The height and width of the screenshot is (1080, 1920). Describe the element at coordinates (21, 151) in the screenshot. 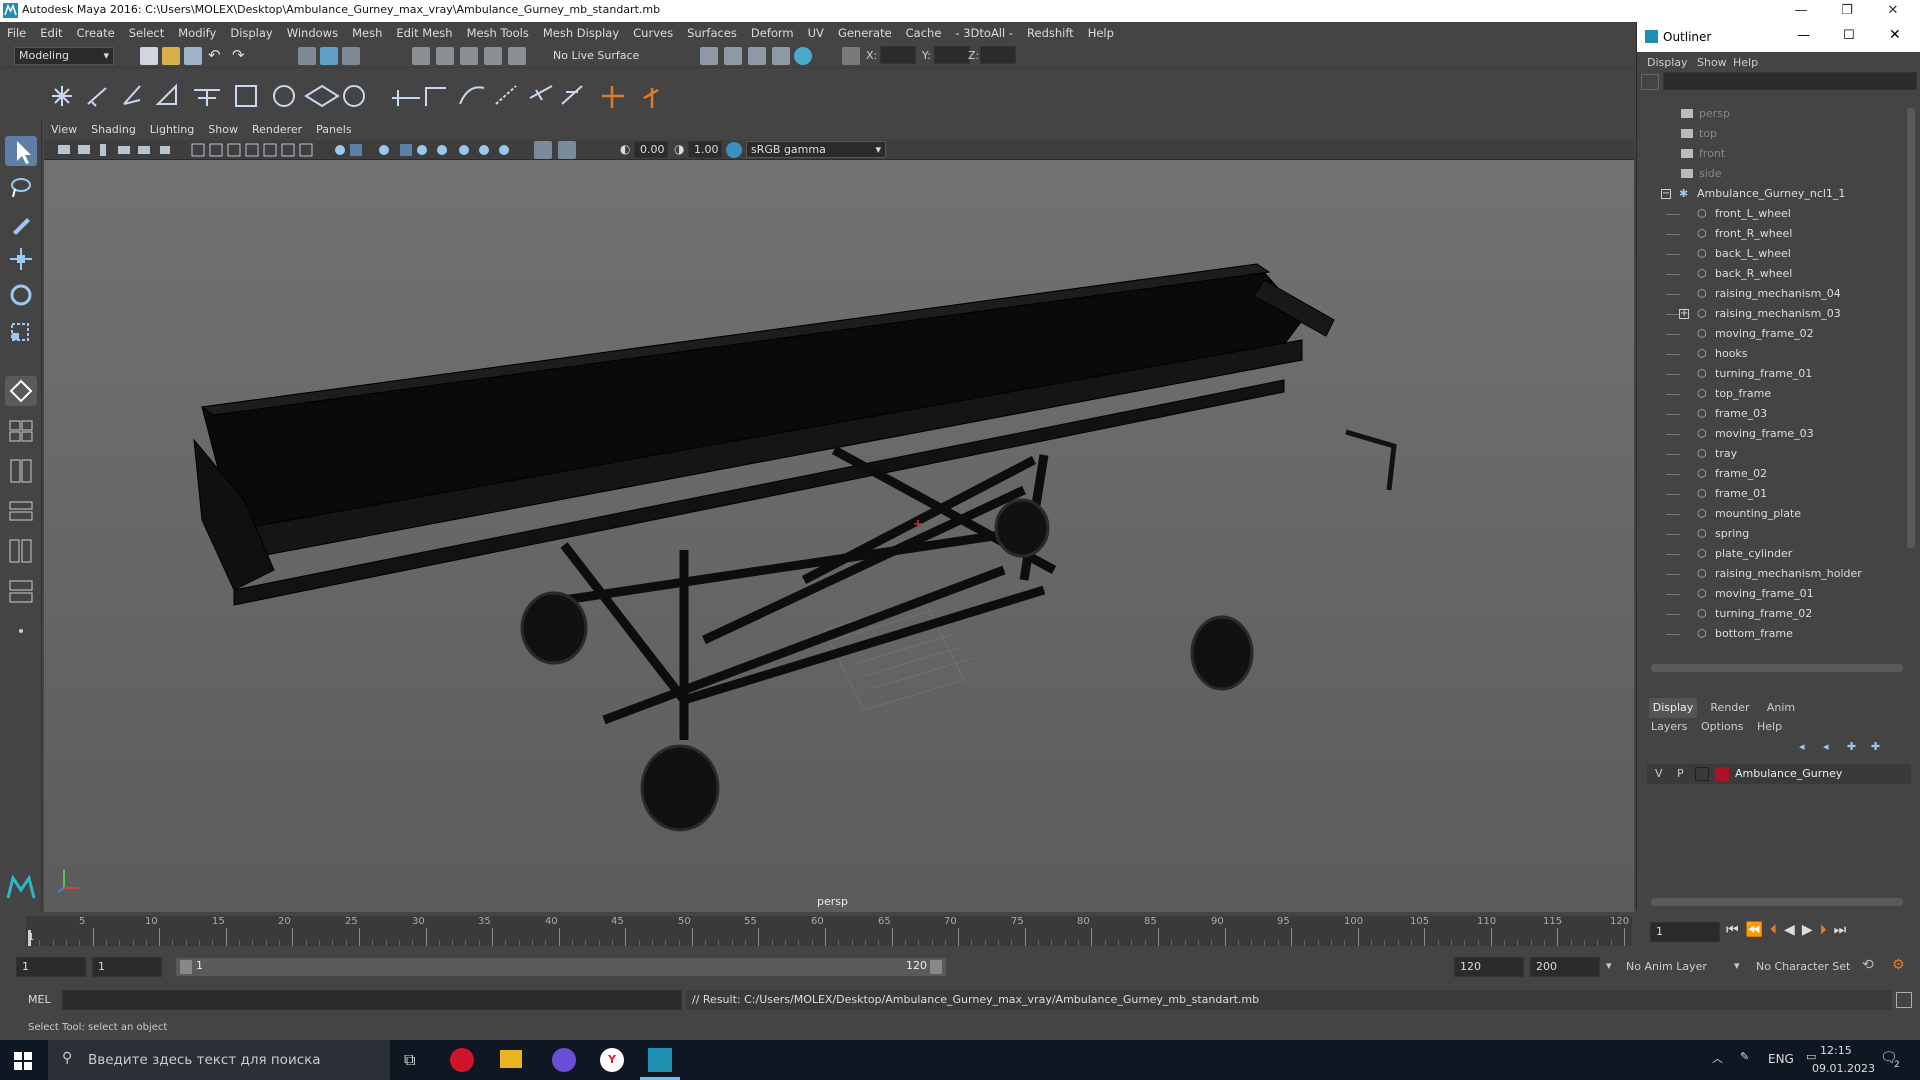

I see `select-tool-icon` at that location.